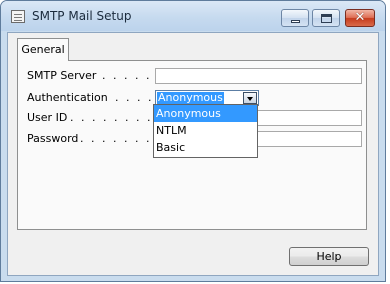 The image size is (390, 284). Describe the element at coordinates (329, 256) in the screenshot. I see `help-button: Help` at that location.